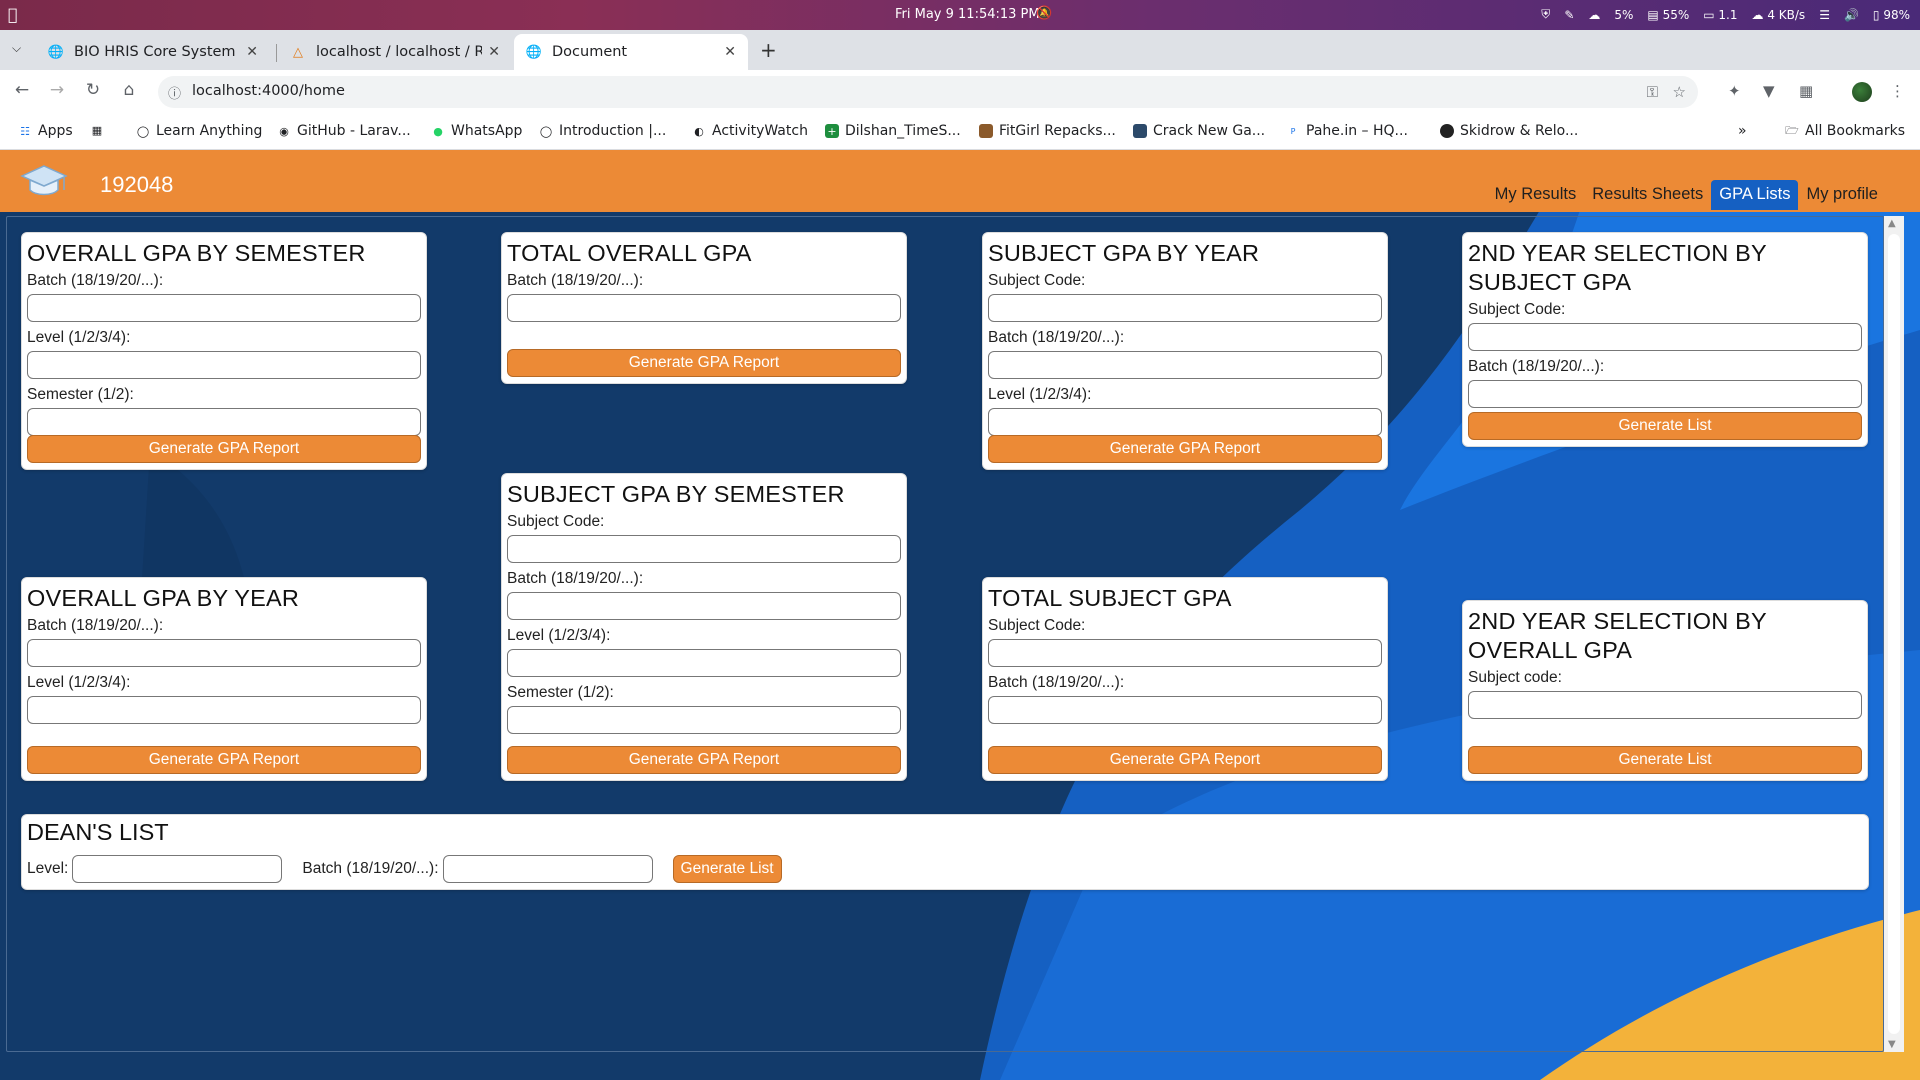 This screenshot has height=1080, width=1920. Describe the element at coordinates (45, 131) in the screenshot. I see `bookmark-apps: ☷ Apps` at that location.